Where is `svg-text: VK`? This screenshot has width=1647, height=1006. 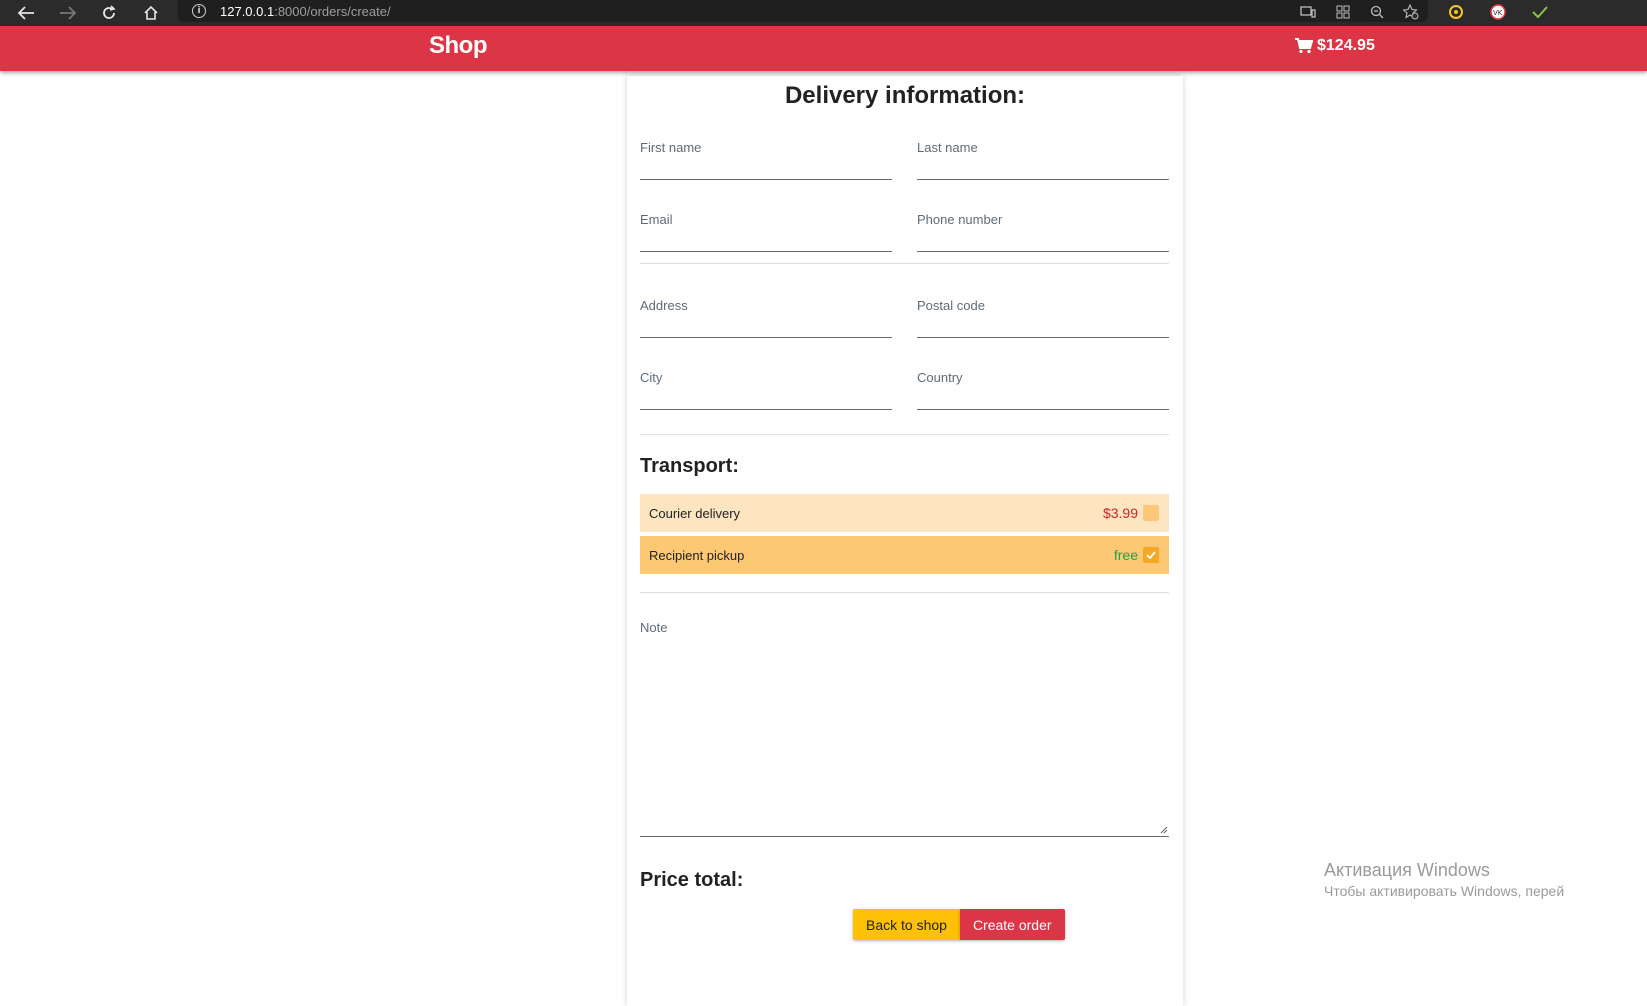 svg-text: VK is located at coordinates (1498, 13).